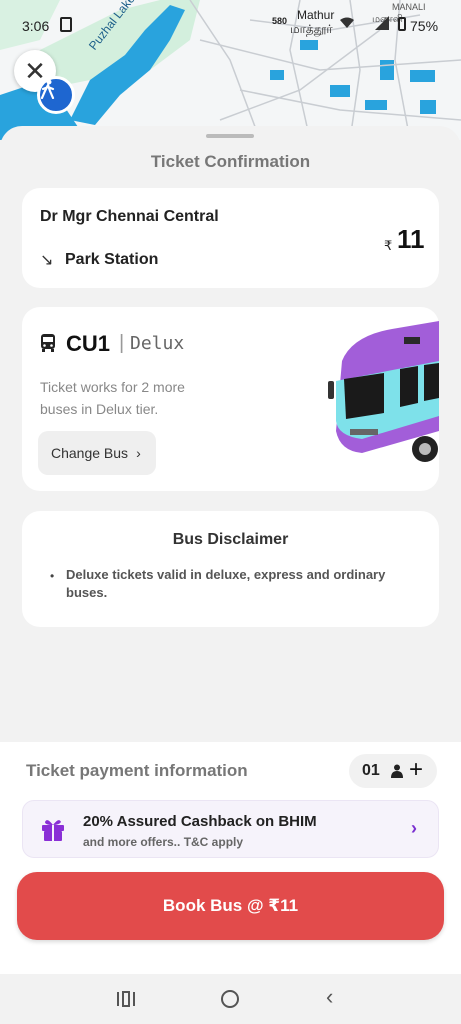  Describe the element at coordinates (56, 95) in the screenshot. I see `walking-location-marker` at that location.